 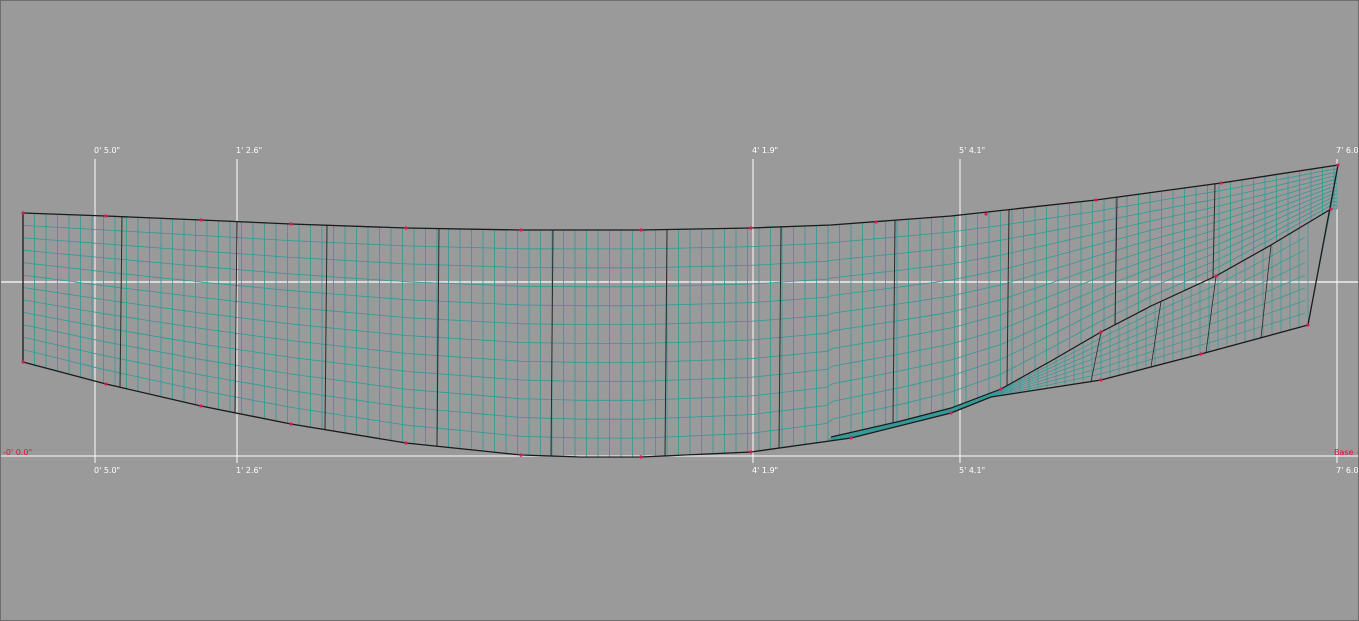 What do you see at coordinates (1347, 150) in the screenshot?
I see `station-label-top-5: 7' 6.0'` at bounding box center [1347, 150].